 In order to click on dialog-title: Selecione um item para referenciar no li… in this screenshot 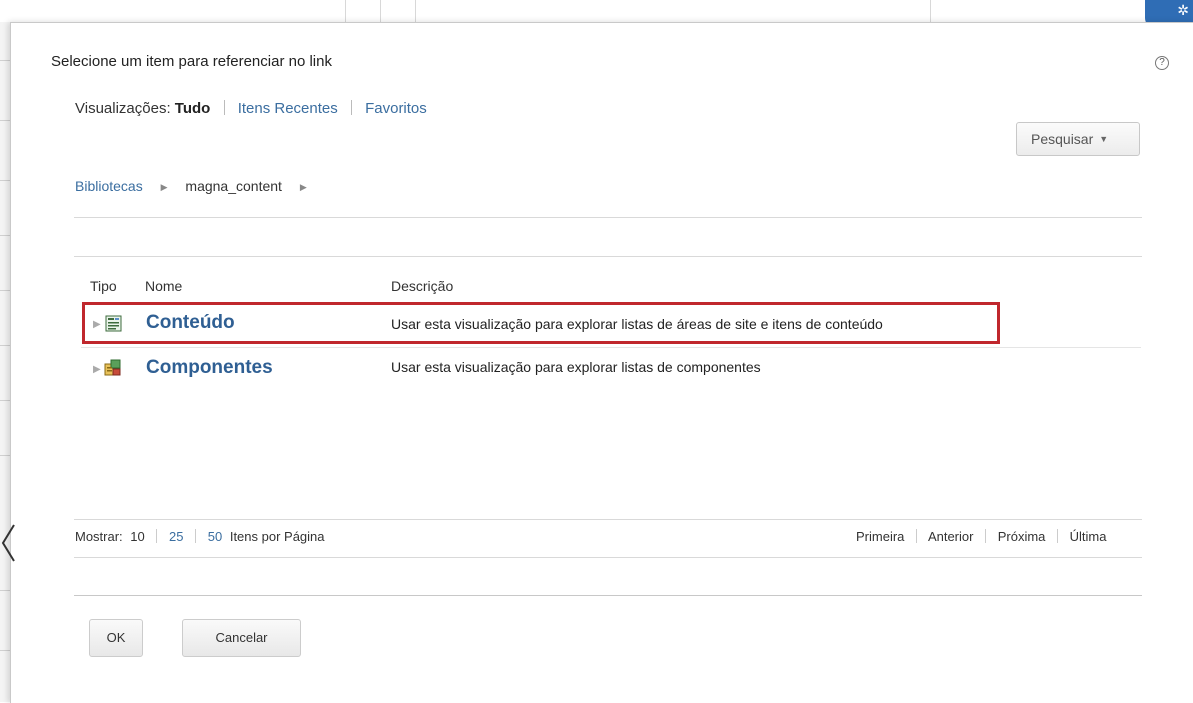, I will do `click(191, 61)`.